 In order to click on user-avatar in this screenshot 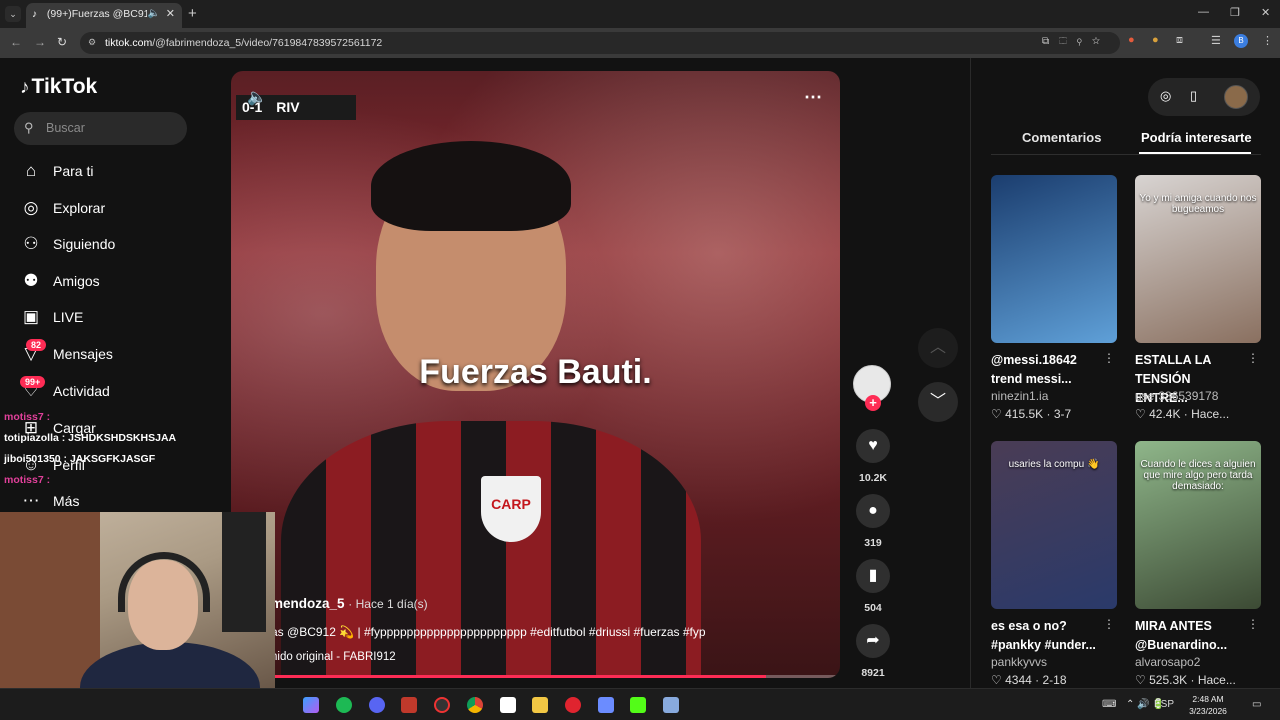, I will do `click(1236, 97)`.